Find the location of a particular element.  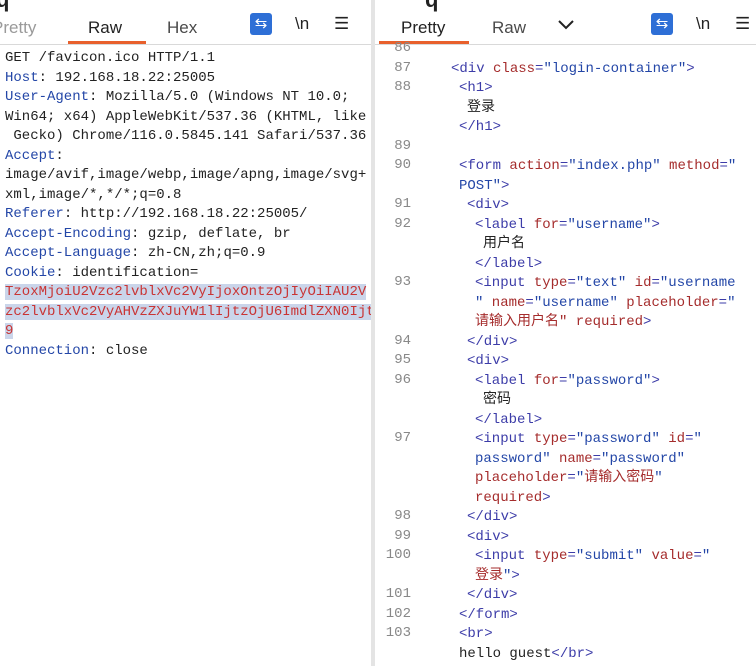

source-line: " name="username" placeholder=" is located at coordinates (605, 304).